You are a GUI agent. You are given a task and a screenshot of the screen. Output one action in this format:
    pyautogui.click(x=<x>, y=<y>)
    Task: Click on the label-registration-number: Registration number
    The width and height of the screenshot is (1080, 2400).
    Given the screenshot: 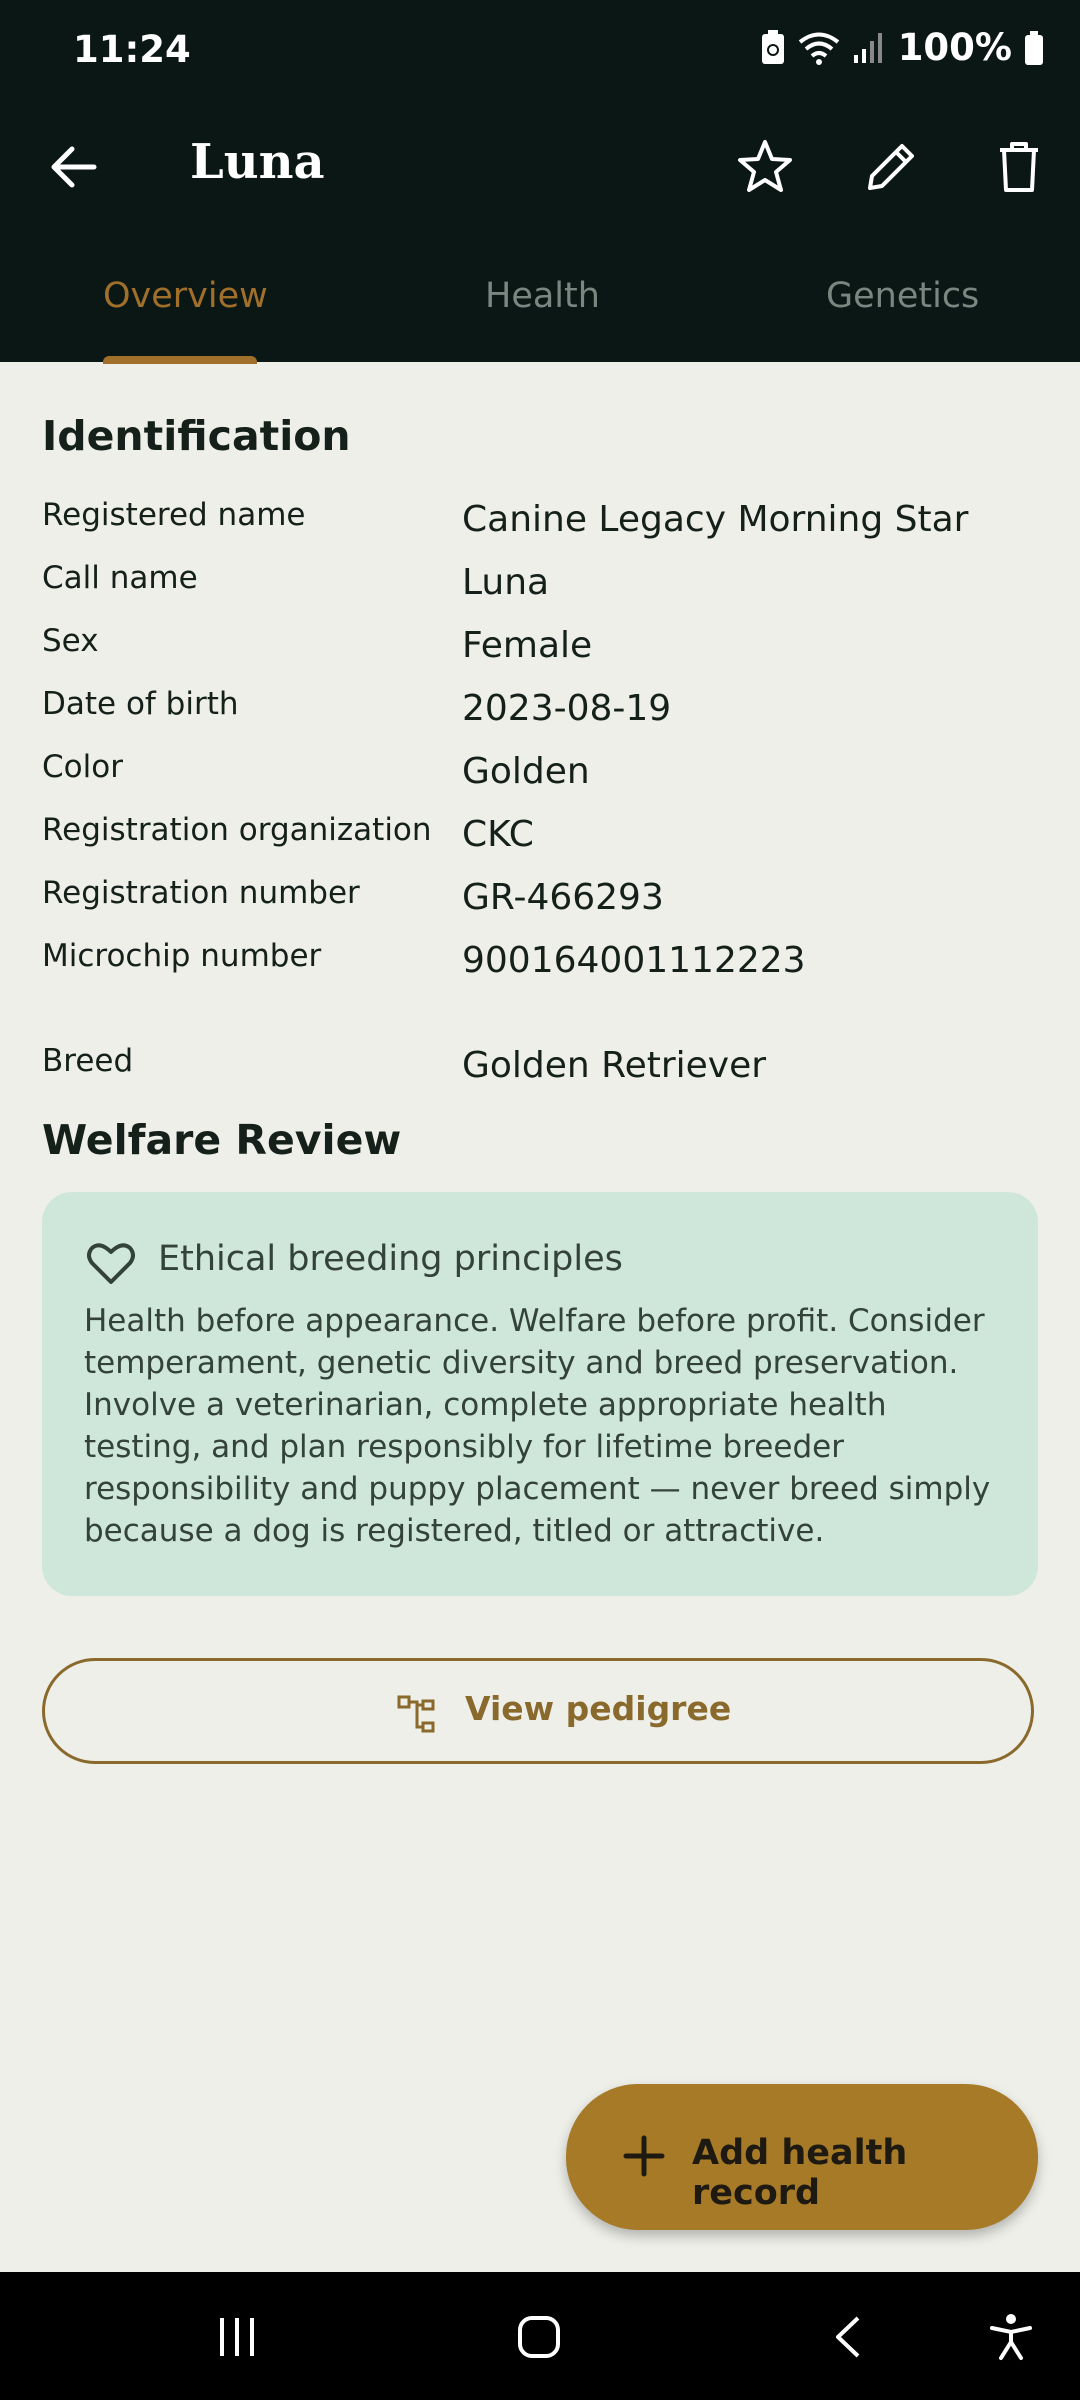 What is the action you would take?
    pyautogui.click(x=201, y=893)
    